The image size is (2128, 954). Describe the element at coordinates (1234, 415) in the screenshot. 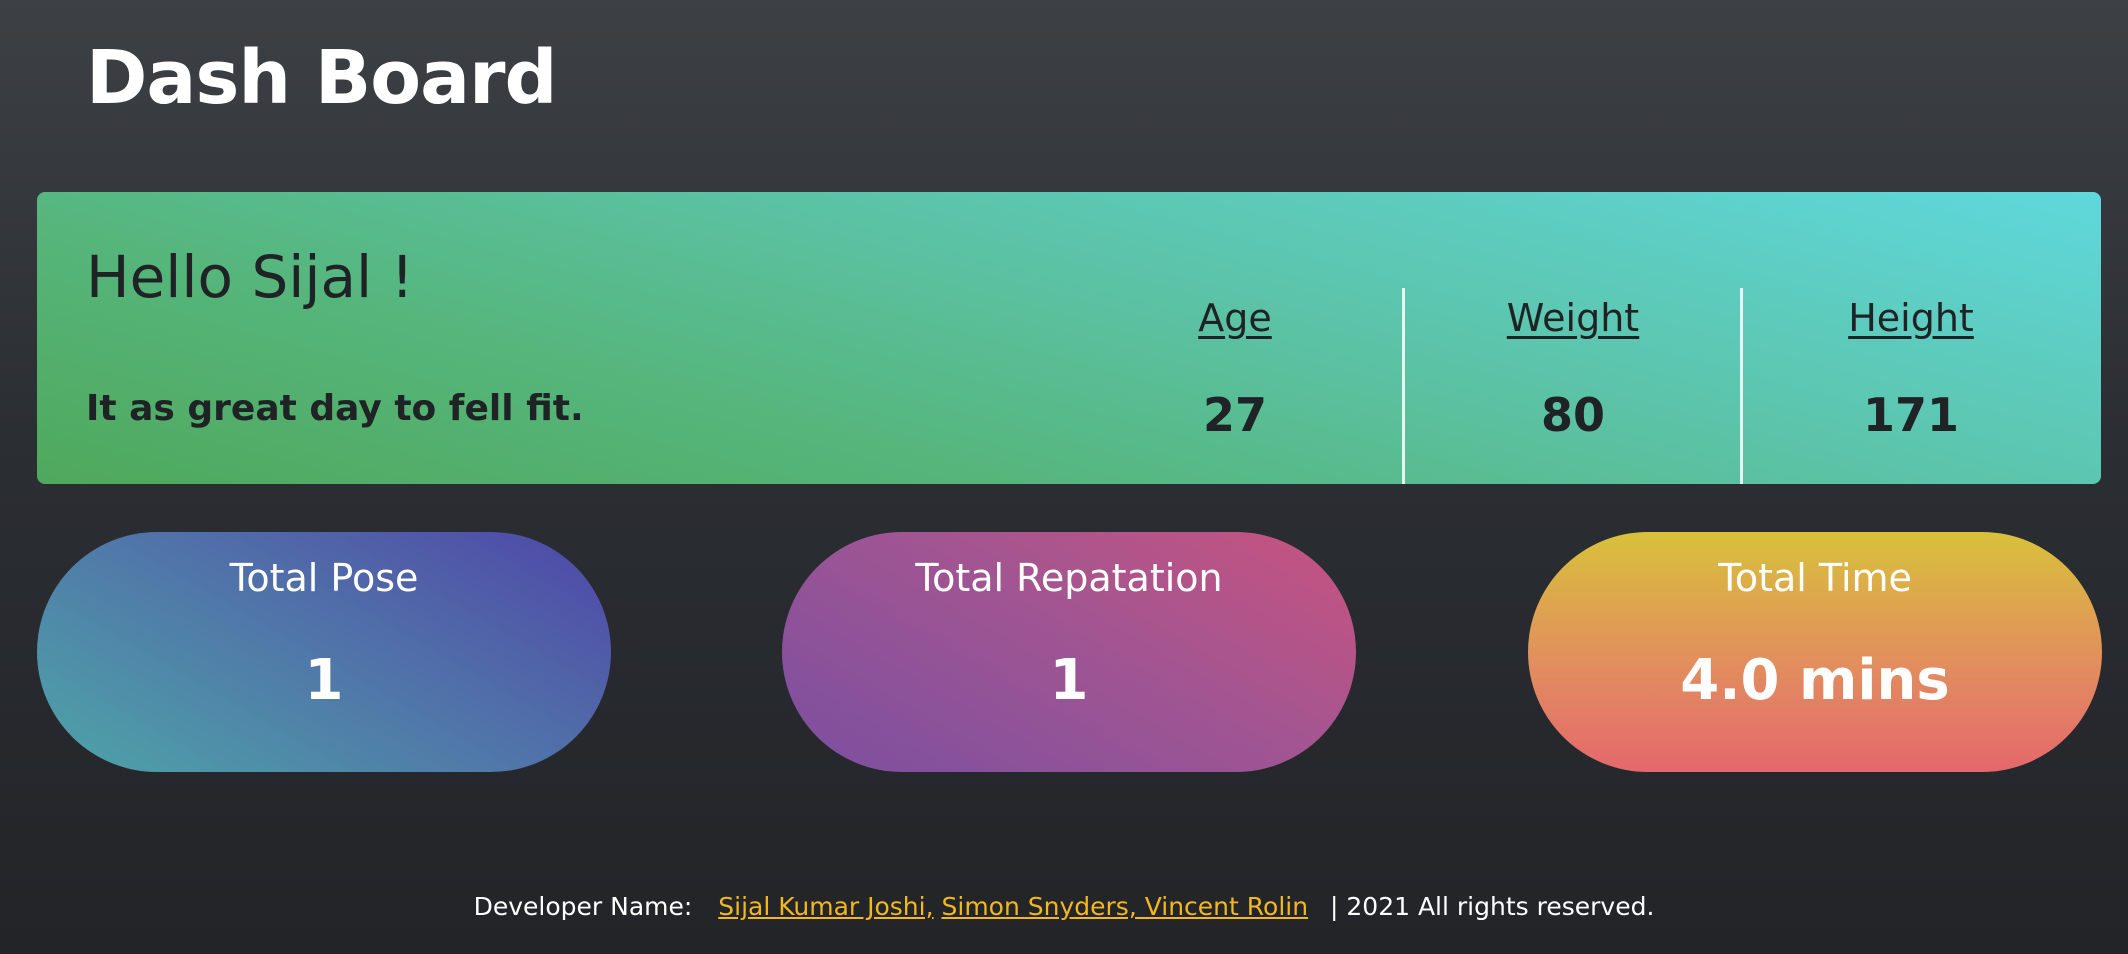

I see `stat-age-value: 27` at that location.